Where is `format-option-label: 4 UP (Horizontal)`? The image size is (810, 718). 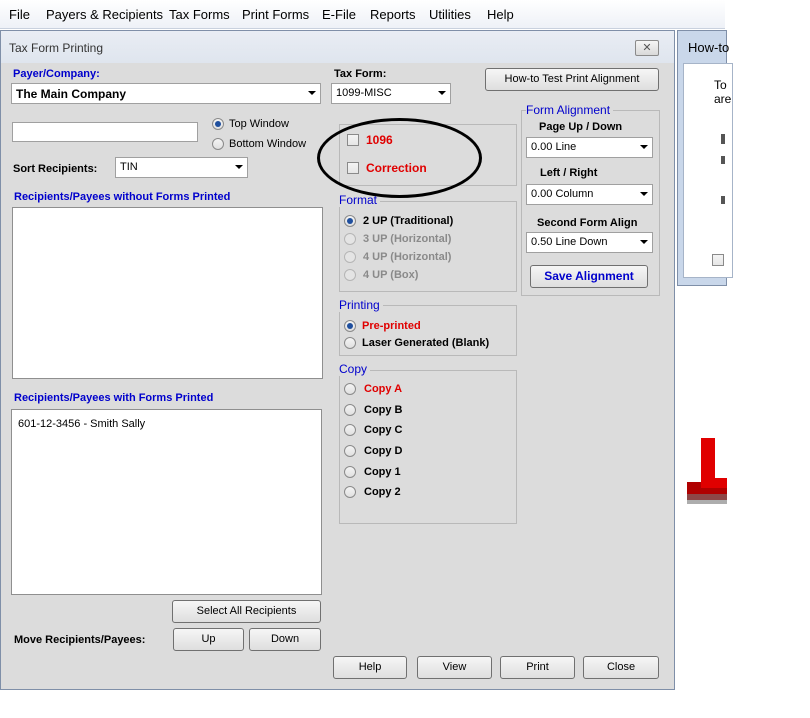
format-option-label: 4 UP (Horizontal) is located at coordinates (407, 257).